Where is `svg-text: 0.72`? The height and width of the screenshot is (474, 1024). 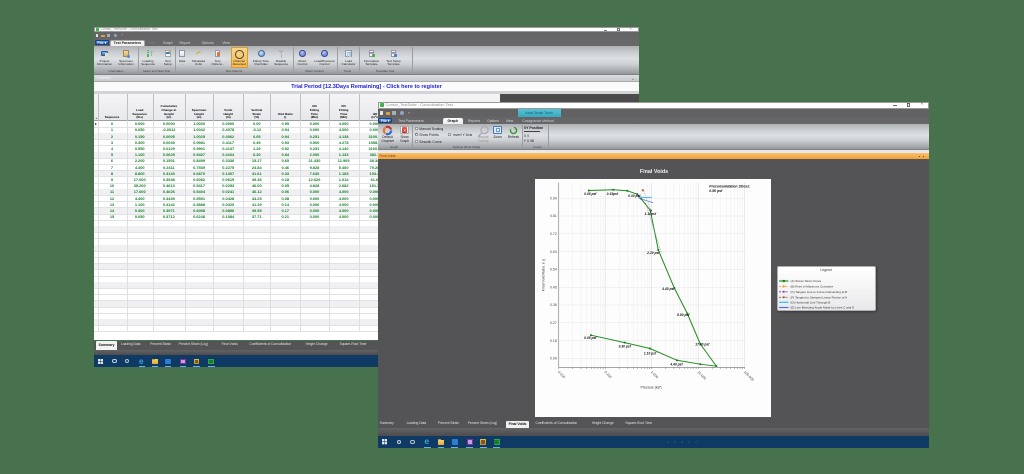 svg-text: 0.72 is located at coordinates (553, 234).